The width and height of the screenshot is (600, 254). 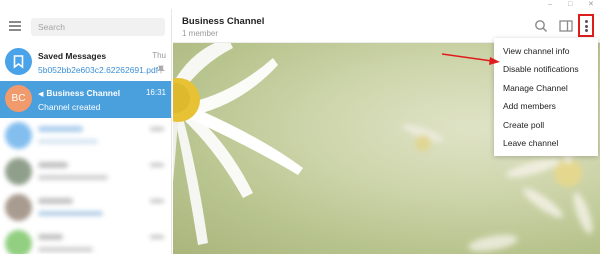 What do you see at coordinates (98, 27) in the screenshot?
I see `search-input` at bounding box center [98, 27].